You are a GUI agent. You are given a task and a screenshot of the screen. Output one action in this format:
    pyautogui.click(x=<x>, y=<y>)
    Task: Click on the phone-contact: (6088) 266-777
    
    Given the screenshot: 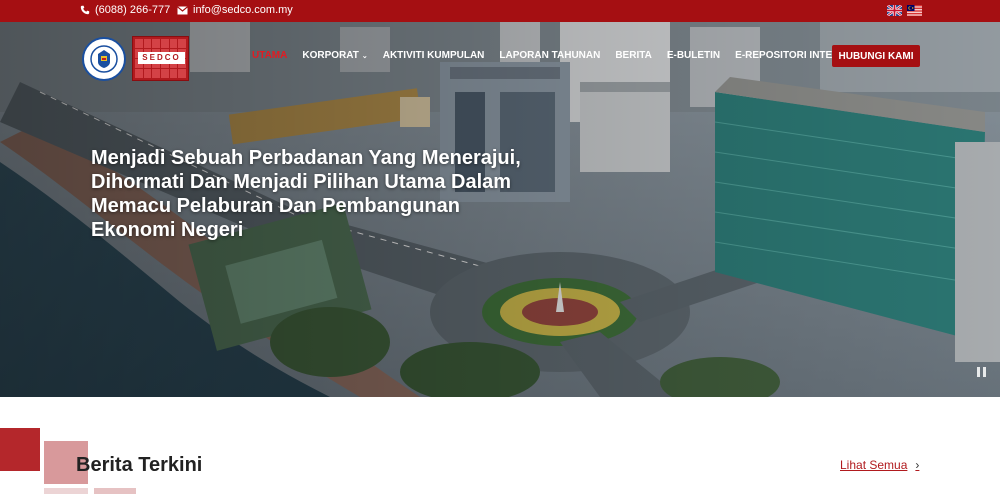 What is the action you would take?
    pyautogui.click(x=125, y=10)
    